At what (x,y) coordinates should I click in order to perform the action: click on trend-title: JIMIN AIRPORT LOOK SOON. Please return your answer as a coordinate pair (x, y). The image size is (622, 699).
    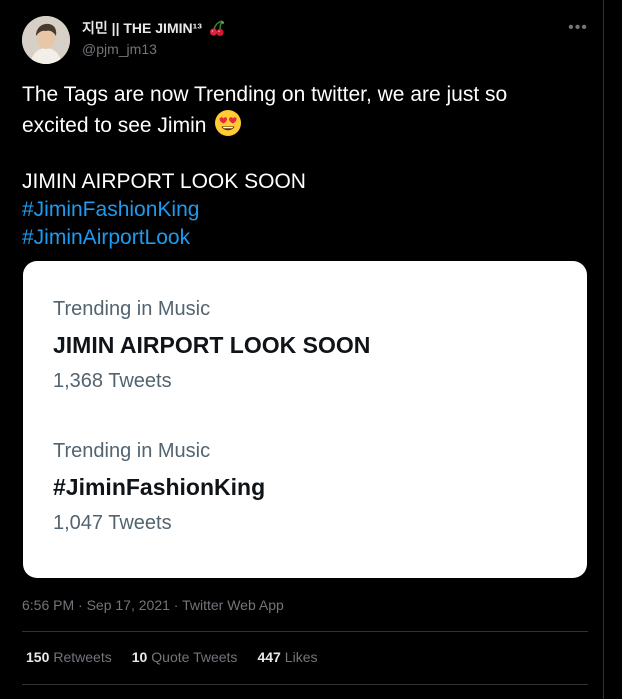
    Looking at the image, I should click on (212, 345).